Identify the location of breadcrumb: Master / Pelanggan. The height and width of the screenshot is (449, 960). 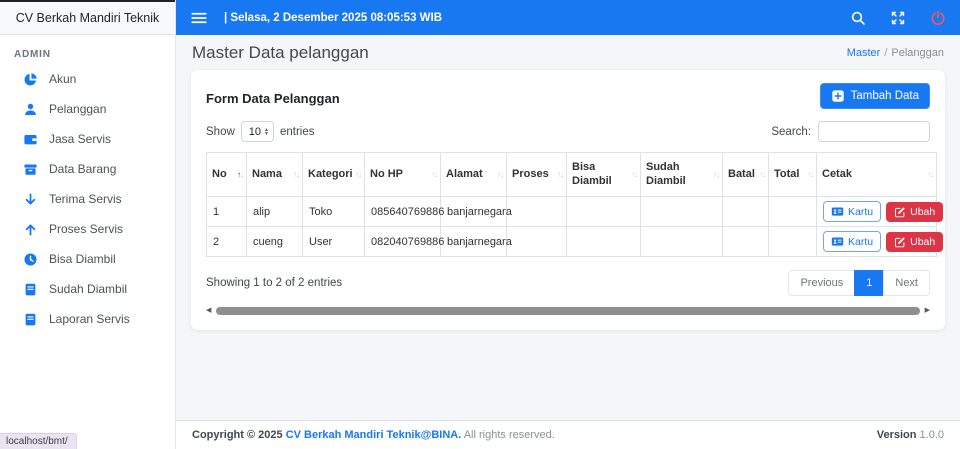
(895, 53).